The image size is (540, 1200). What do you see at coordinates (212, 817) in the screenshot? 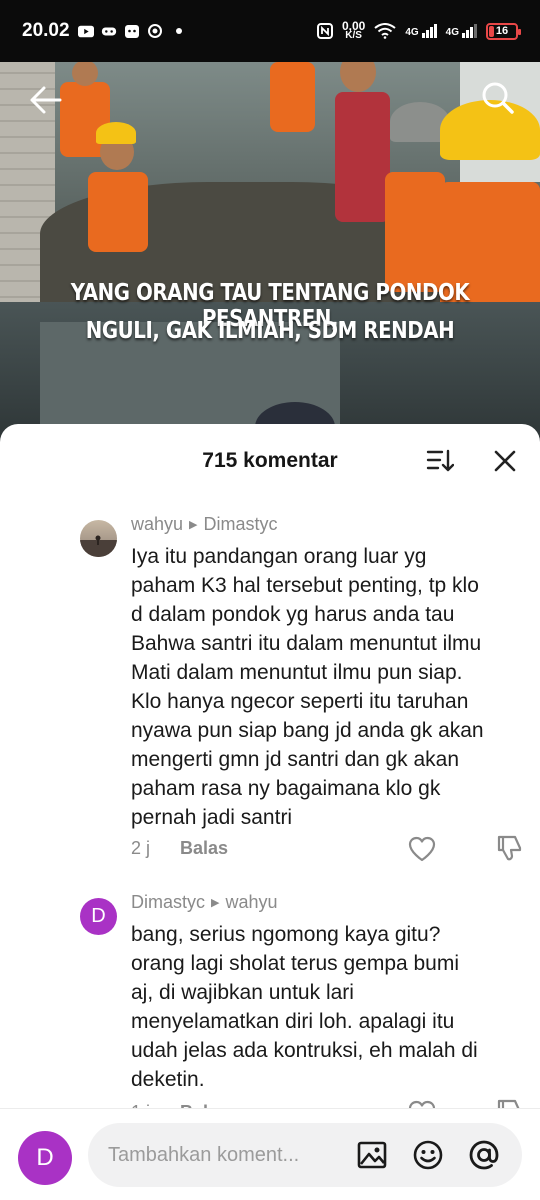
I see `comment-line: pernah jadi santri` at bounding box center [212, 817].